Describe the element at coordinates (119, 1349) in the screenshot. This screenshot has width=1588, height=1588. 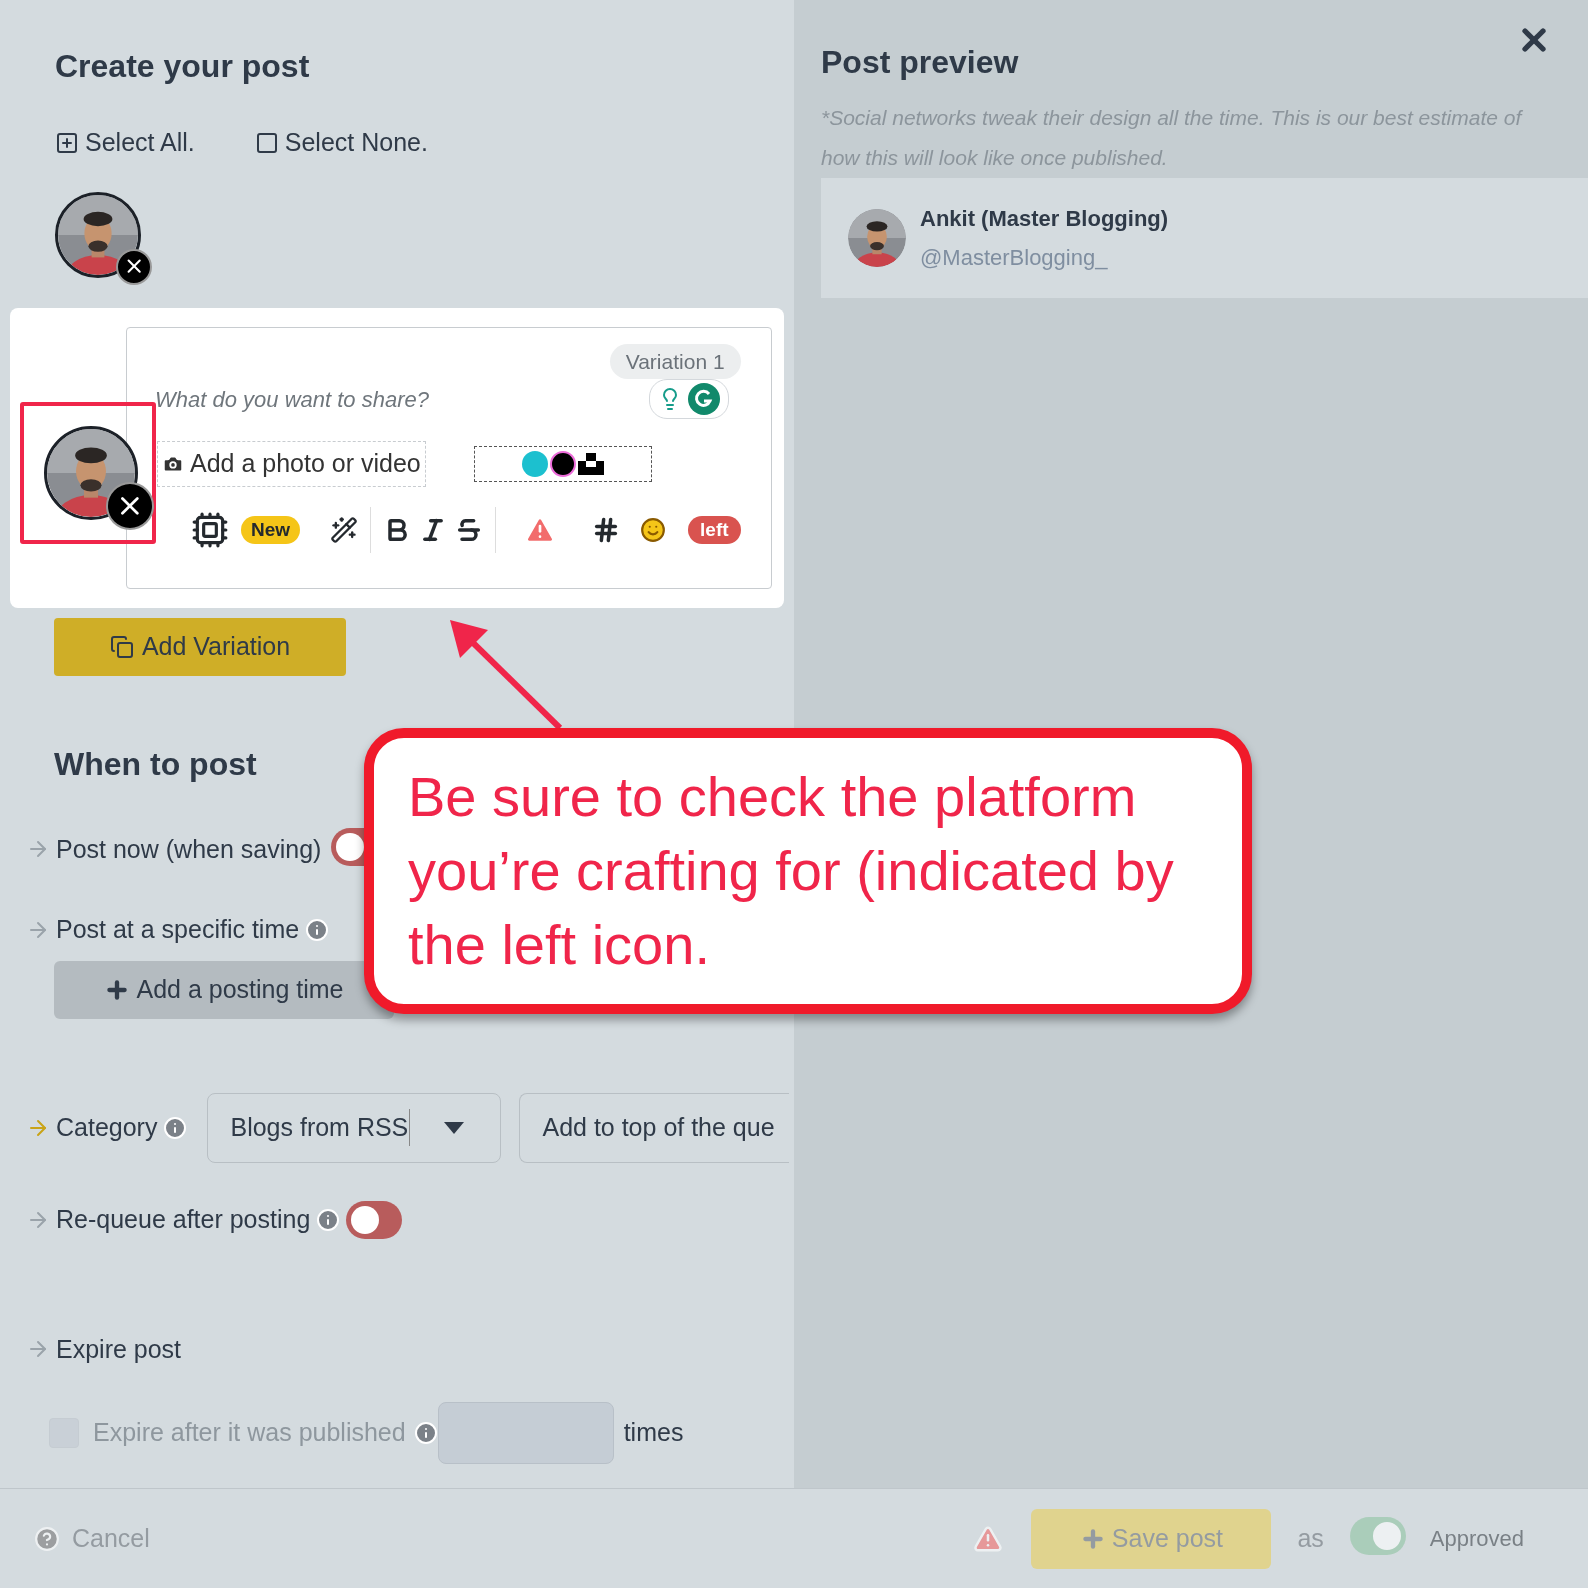
I see `expire-label: Expire post` at that location.